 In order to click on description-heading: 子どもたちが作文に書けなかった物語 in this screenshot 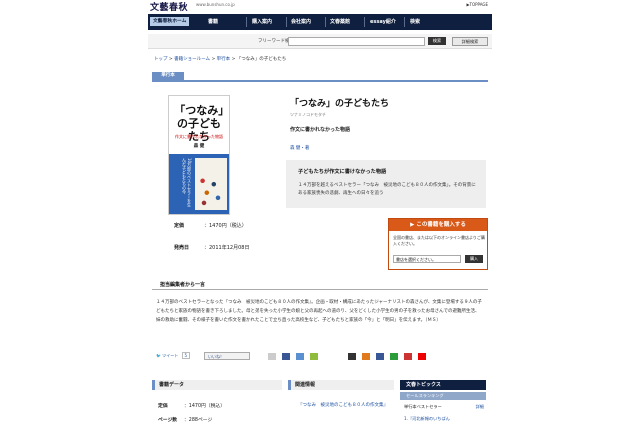, I will do `click(342, 172)`.